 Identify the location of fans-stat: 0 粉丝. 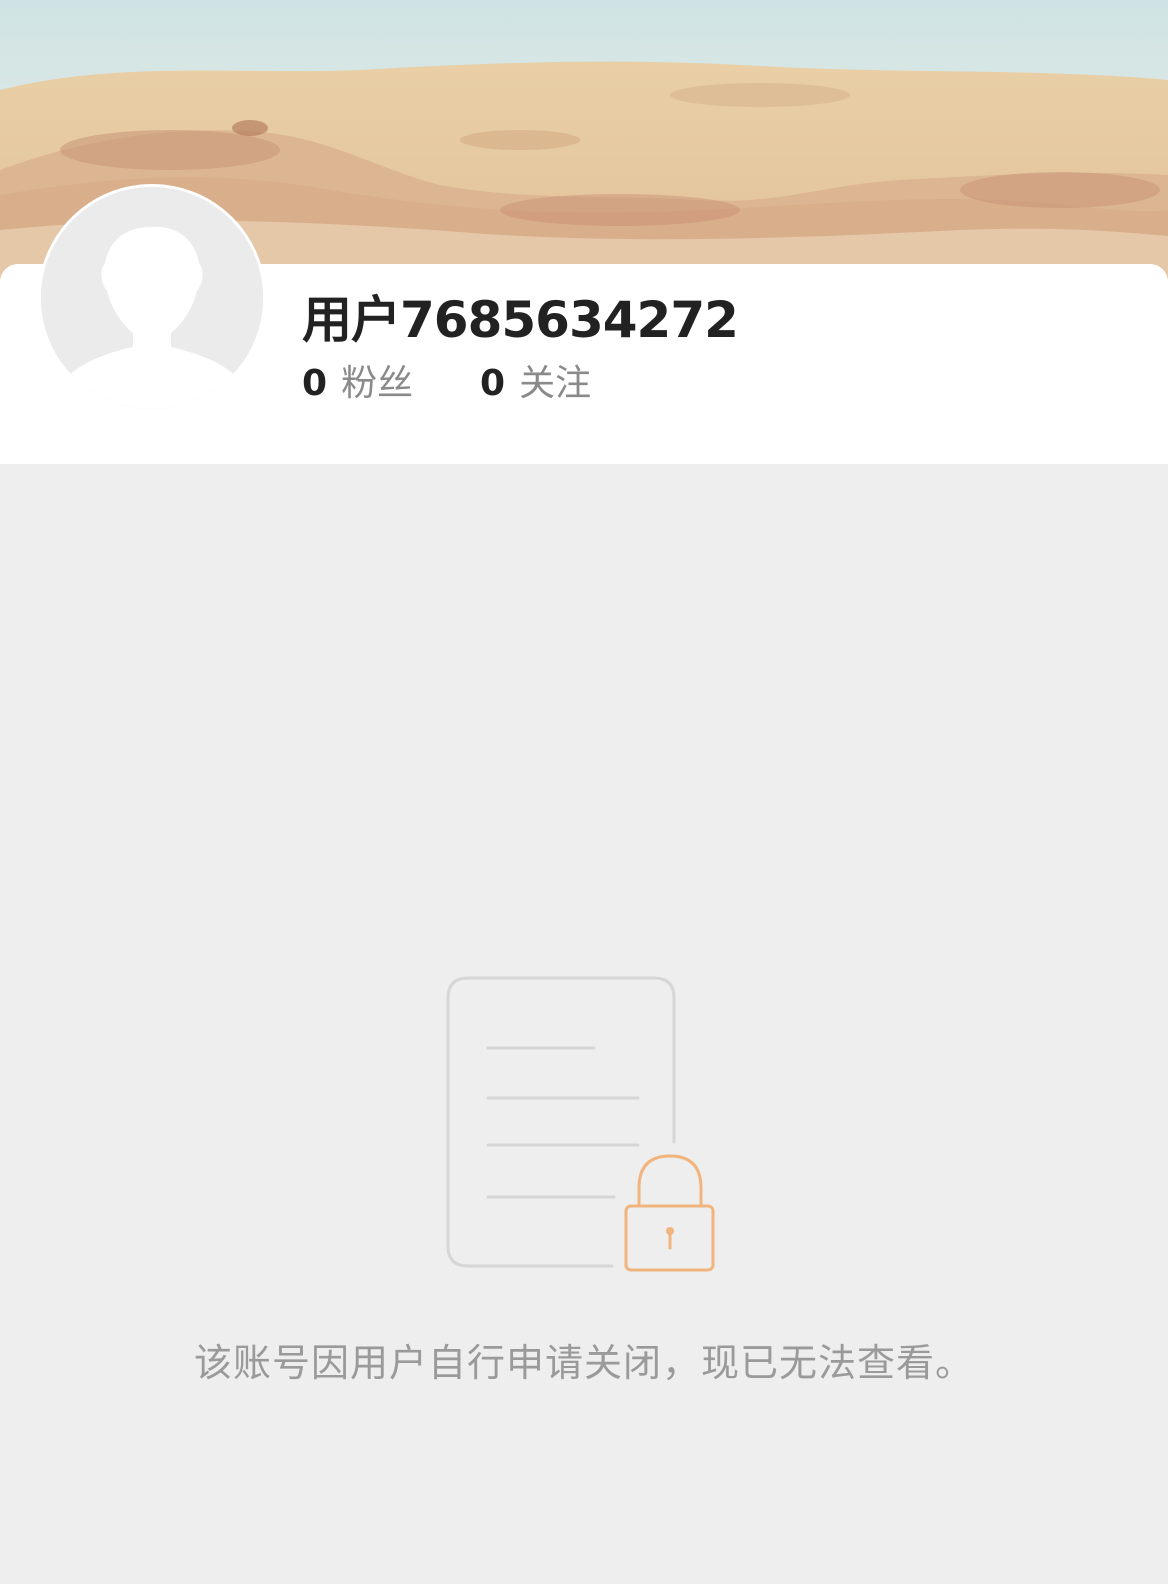
(357, 384).